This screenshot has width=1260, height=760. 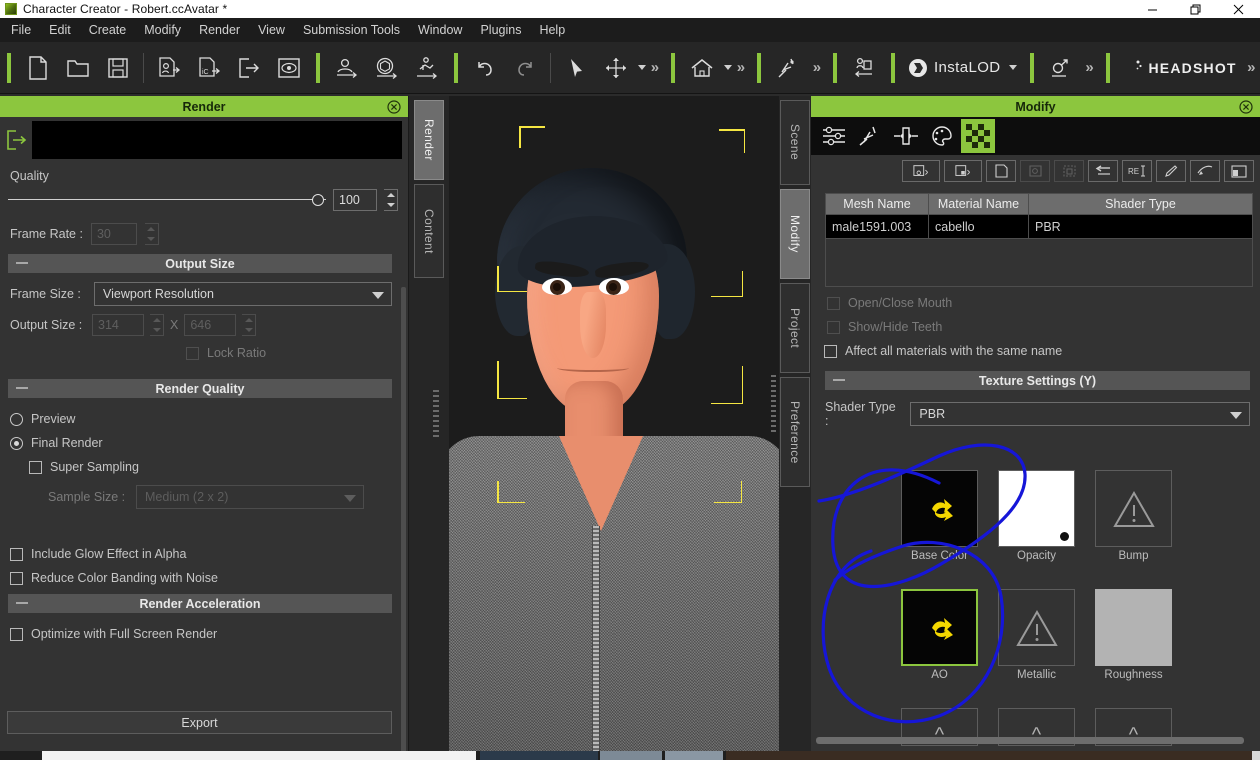 What do you see at coordinates (1039, 226) in the screenshot?
I see `table-row: male1591.003 cabello PBR` at bounding box center [1039, 226].